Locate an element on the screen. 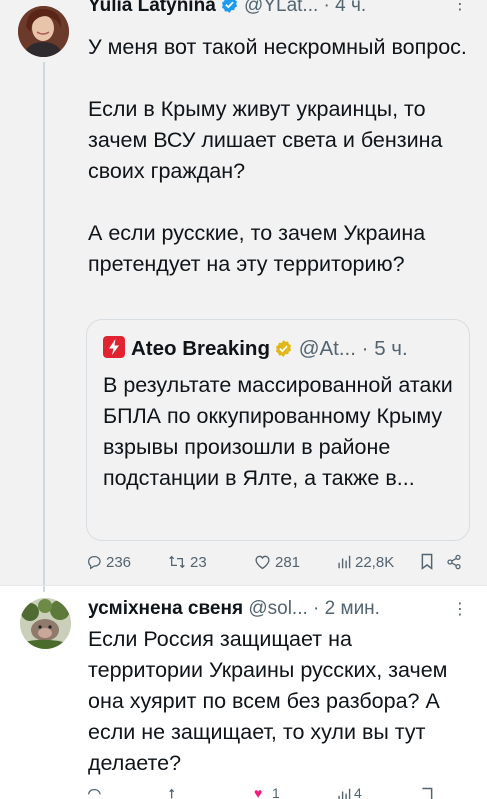  verified-gold-badge-icon is located at coordinates (283, 352).